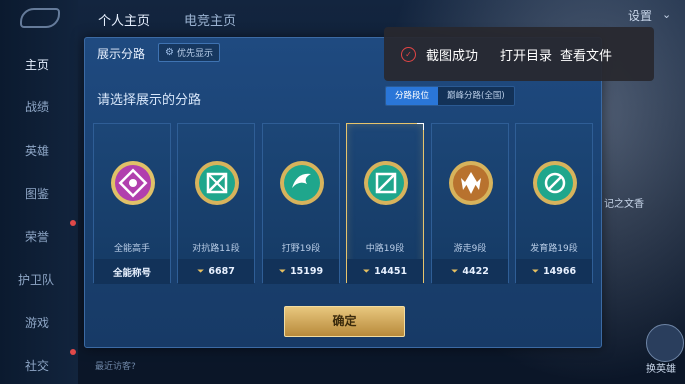 Image resolution: width=685 pixels, height=384 pixels. Describe the element at coordinates (149, 100) in the screenshot. I see `dialog-subtitle: 请选择展示的分路` at that location.